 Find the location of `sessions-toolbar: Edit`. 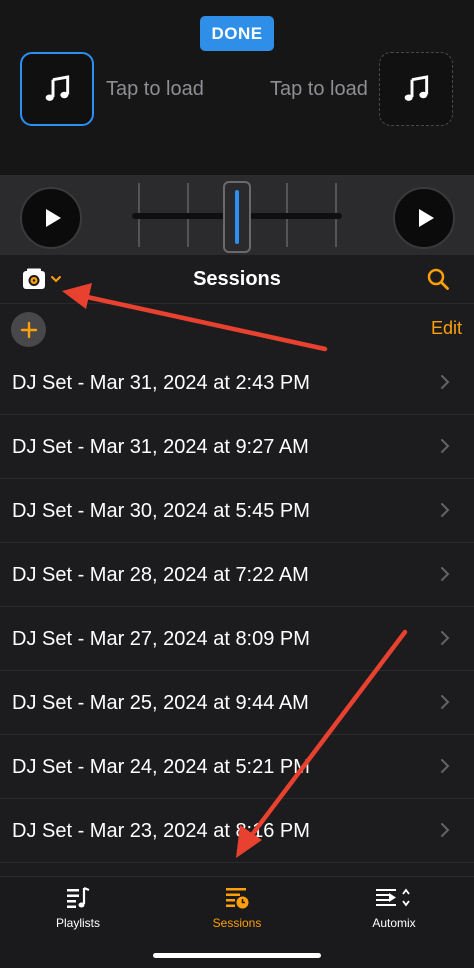

sessions-toolbar: Edit is located at coordinates (237, 327).